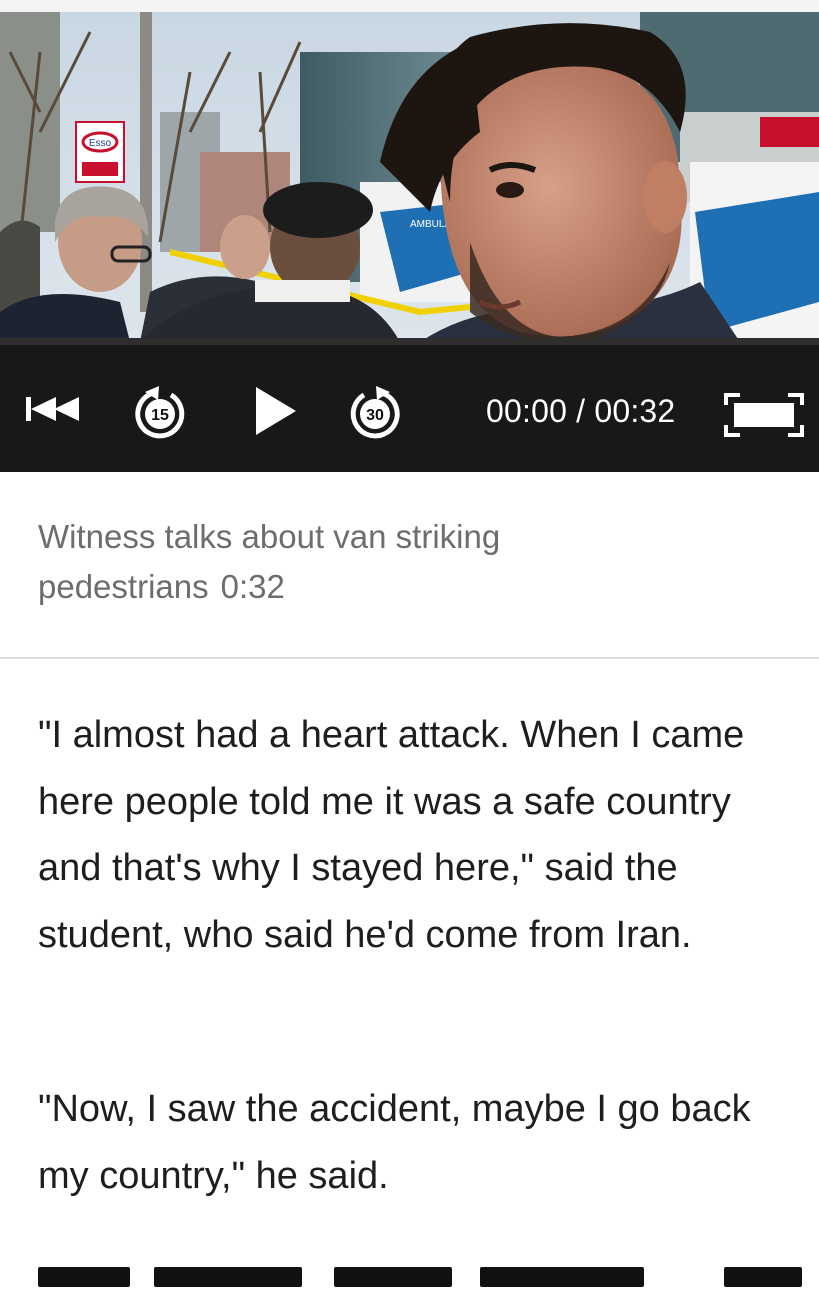  I want to click on forward-30-icon: 30, so click(375, 412).